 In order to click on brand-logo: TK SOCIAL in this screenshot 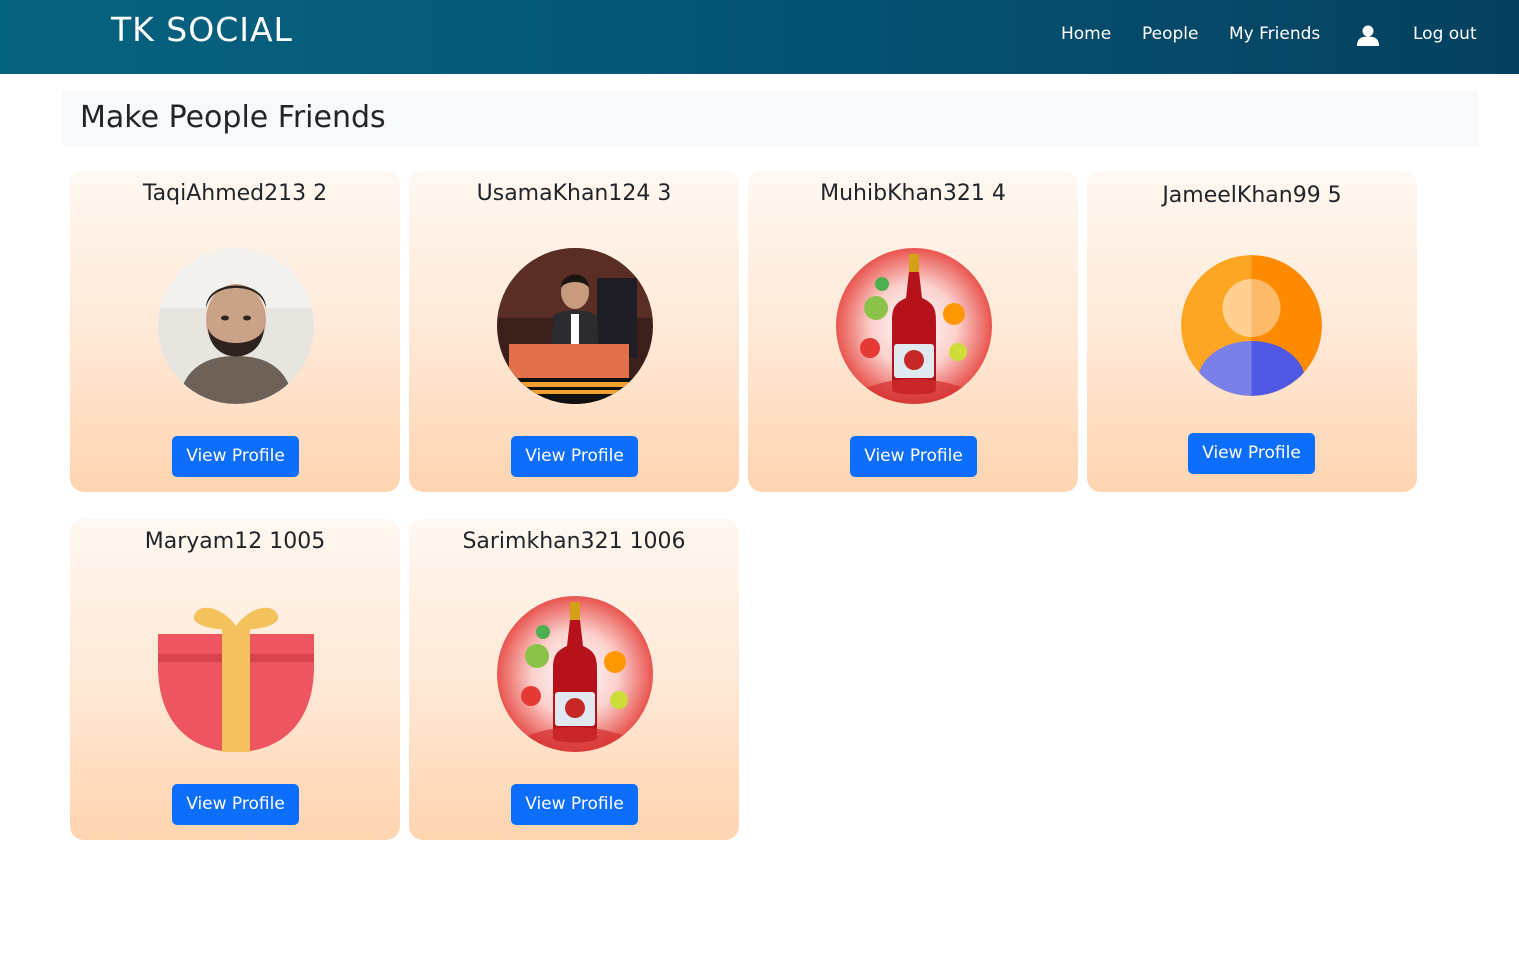, I will do `click(202, 30)`.